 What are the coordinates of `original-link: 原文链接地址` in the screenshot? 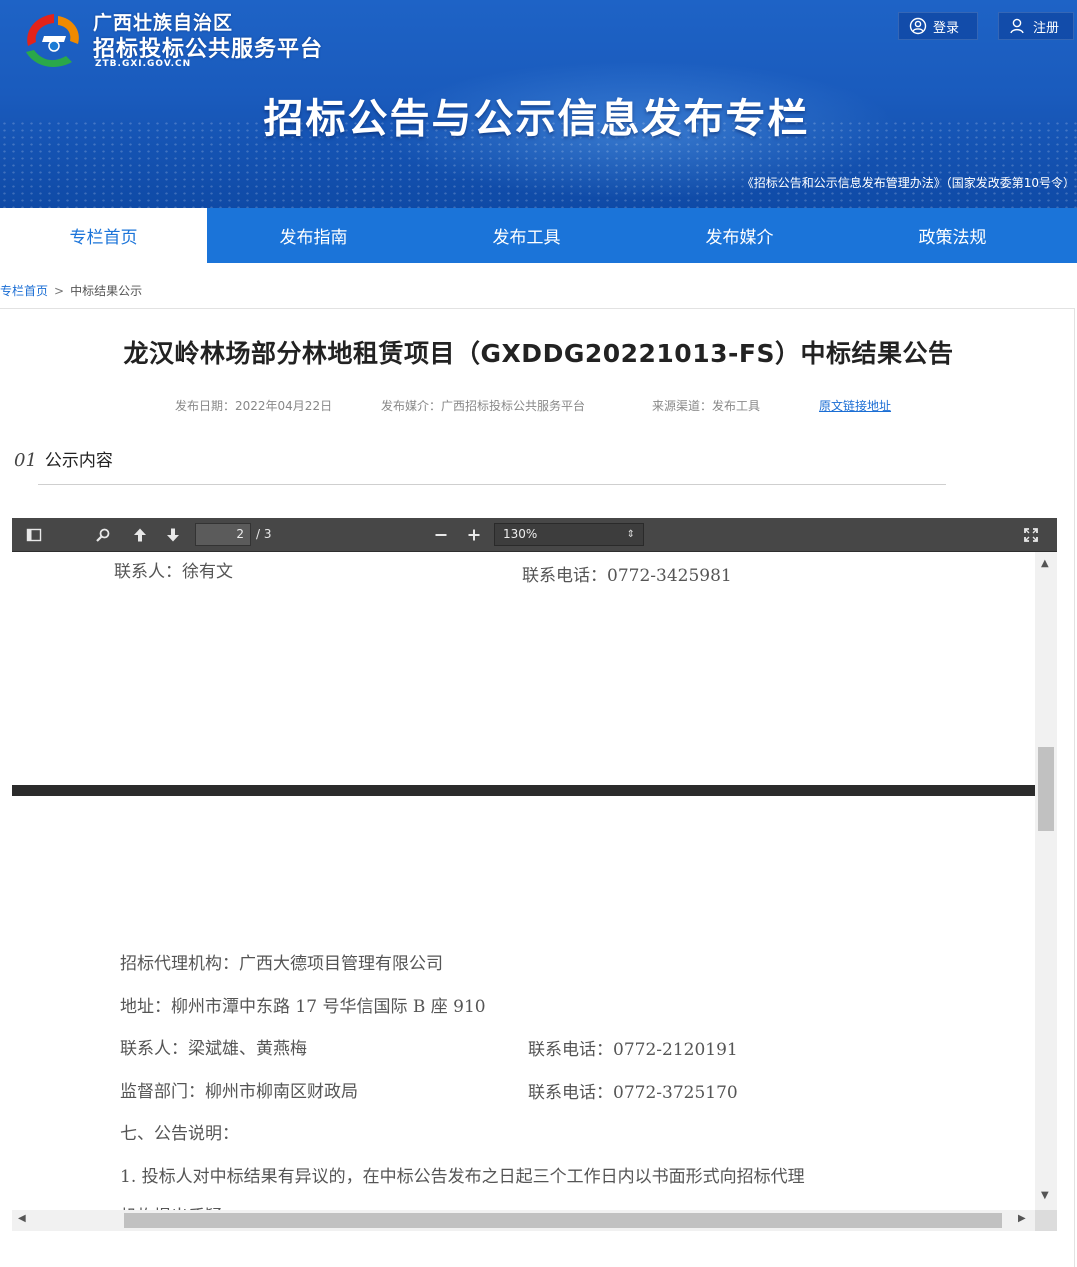 It's located at (855, 405).